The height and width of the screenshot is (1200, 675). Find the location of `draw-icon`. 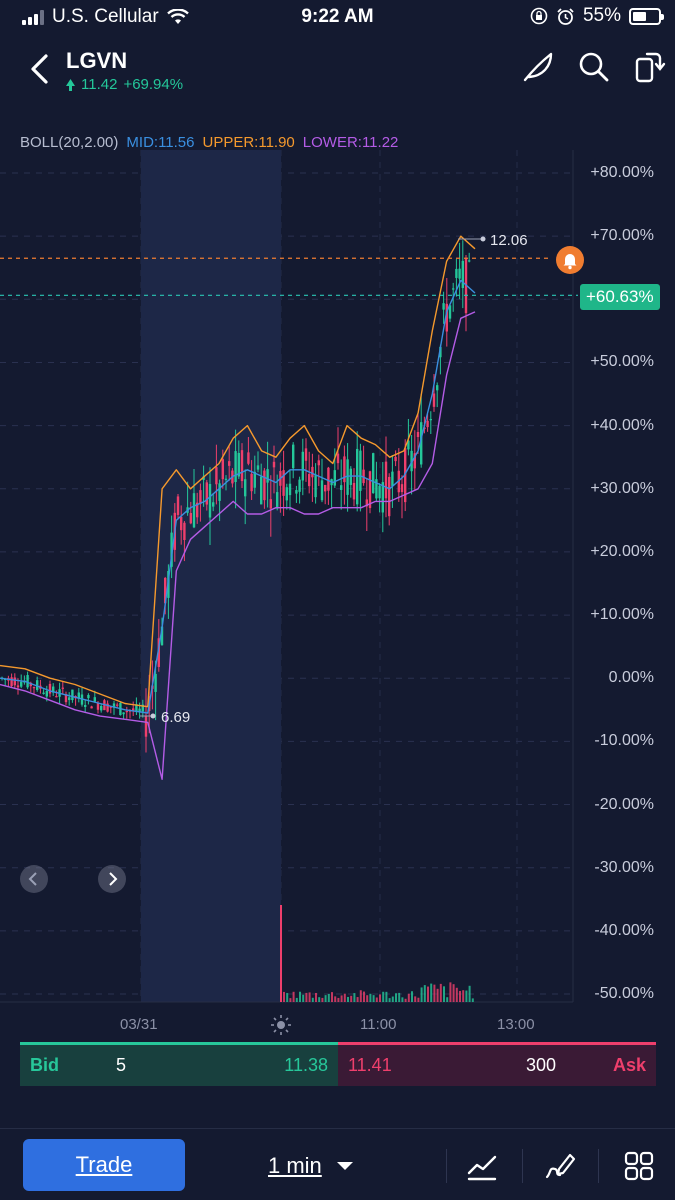

draw-icon is located at coordinates (560, 1166).